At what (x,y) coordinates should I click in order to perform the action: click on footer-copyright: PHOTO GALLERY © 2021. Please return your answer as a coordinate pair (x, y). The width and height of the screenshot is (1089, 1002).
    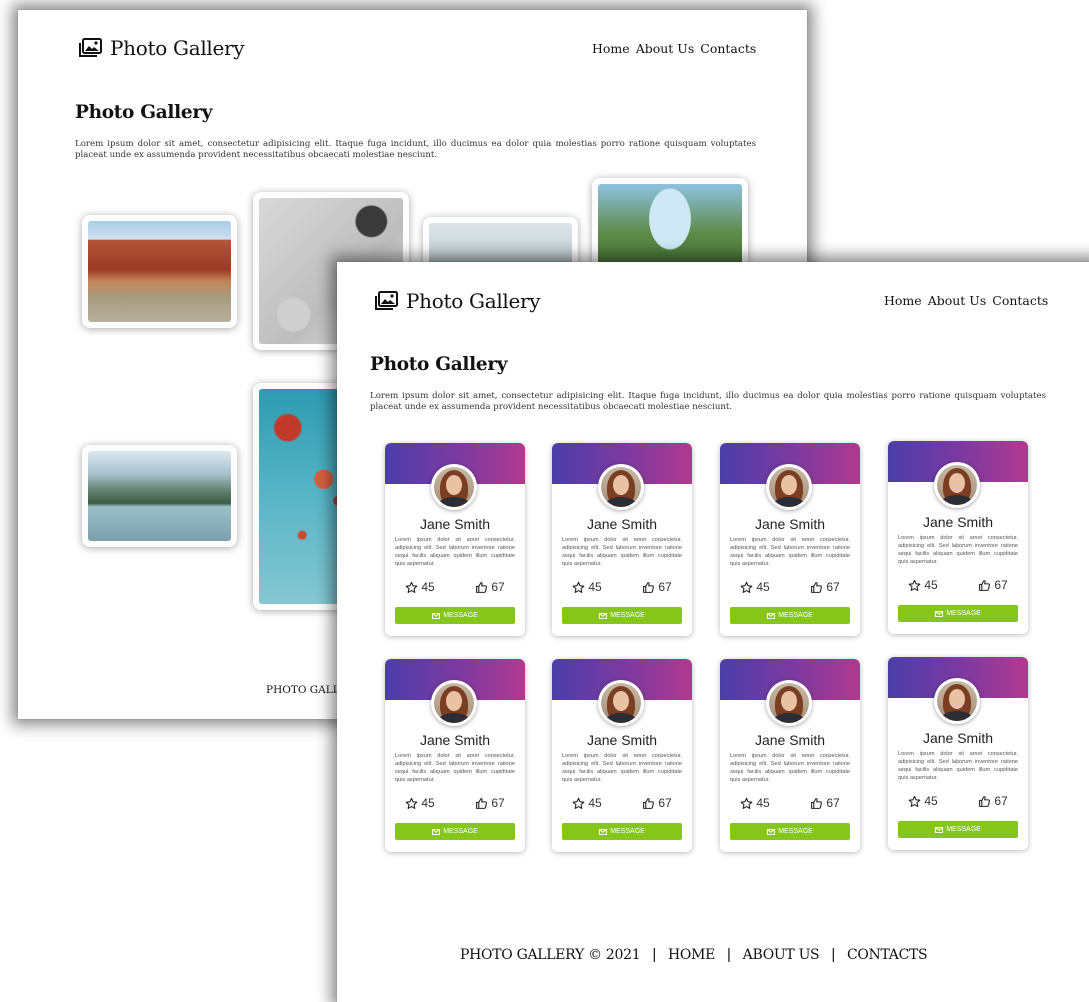
    Looking at the image, I should click on (550, 954).